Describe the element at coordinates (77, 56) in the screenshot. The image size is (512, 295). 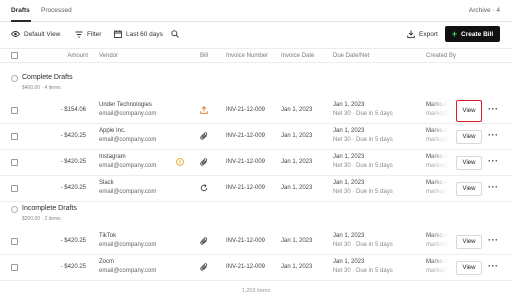
I see `col-amount: Amount` at that location.